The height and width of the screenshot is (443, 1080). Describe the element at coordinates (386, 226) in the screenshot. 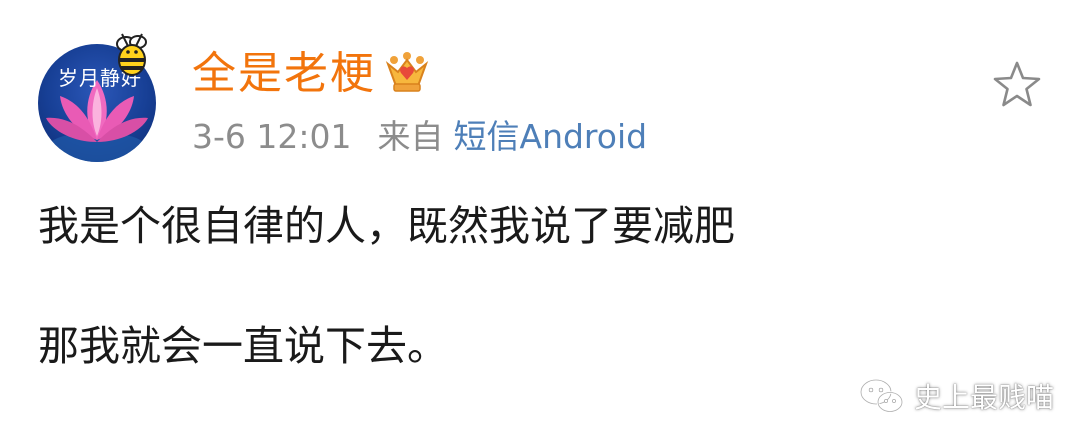

I see `post-line: 我是个很自律的人，既然我说了要减肥` at that location.